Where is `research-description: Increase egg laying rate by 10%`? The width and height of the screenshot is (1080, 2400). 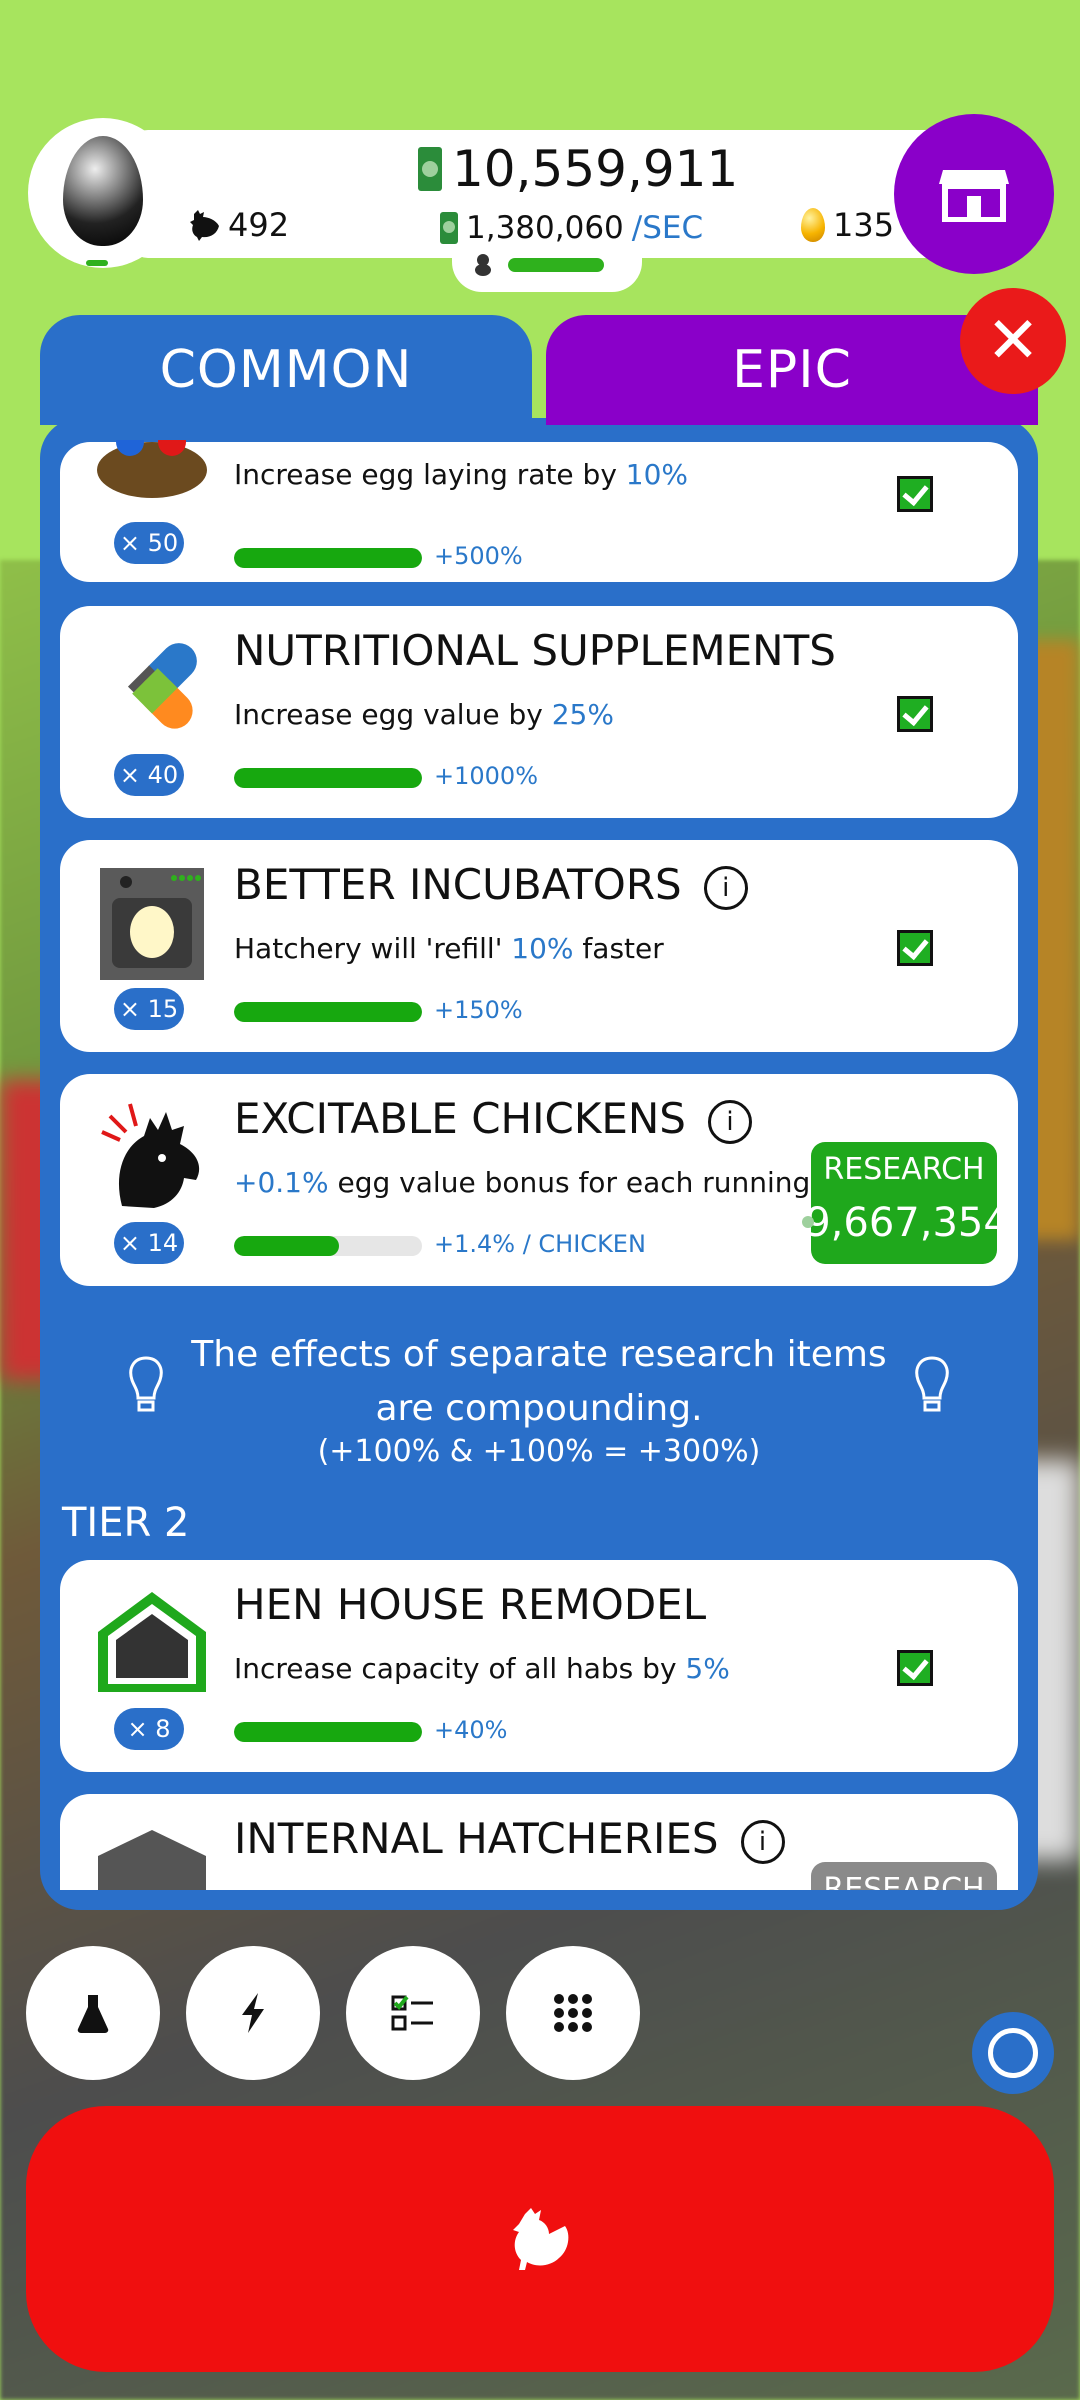 research-description: Increase egg laying rate by 10% is located at coordinates (461, 474).